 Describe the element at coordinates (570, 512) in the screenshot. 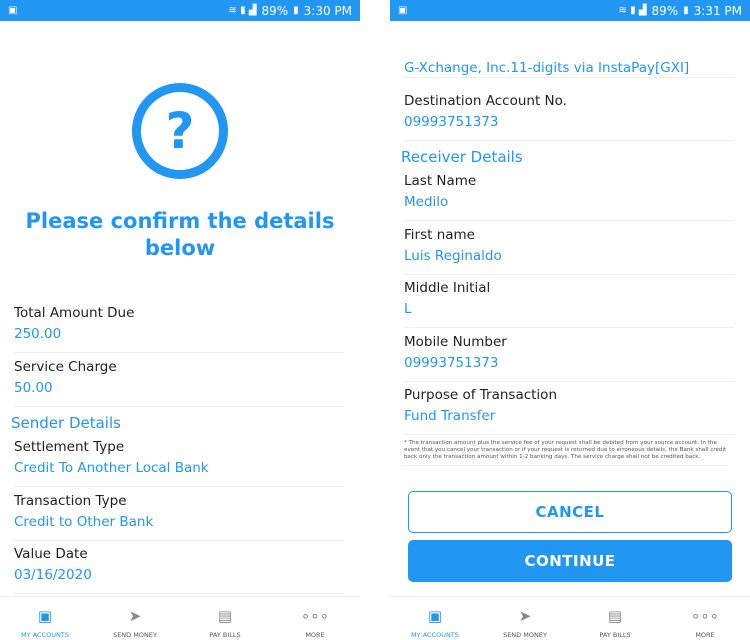

I see `cancel-button: CANCEL` at that location.